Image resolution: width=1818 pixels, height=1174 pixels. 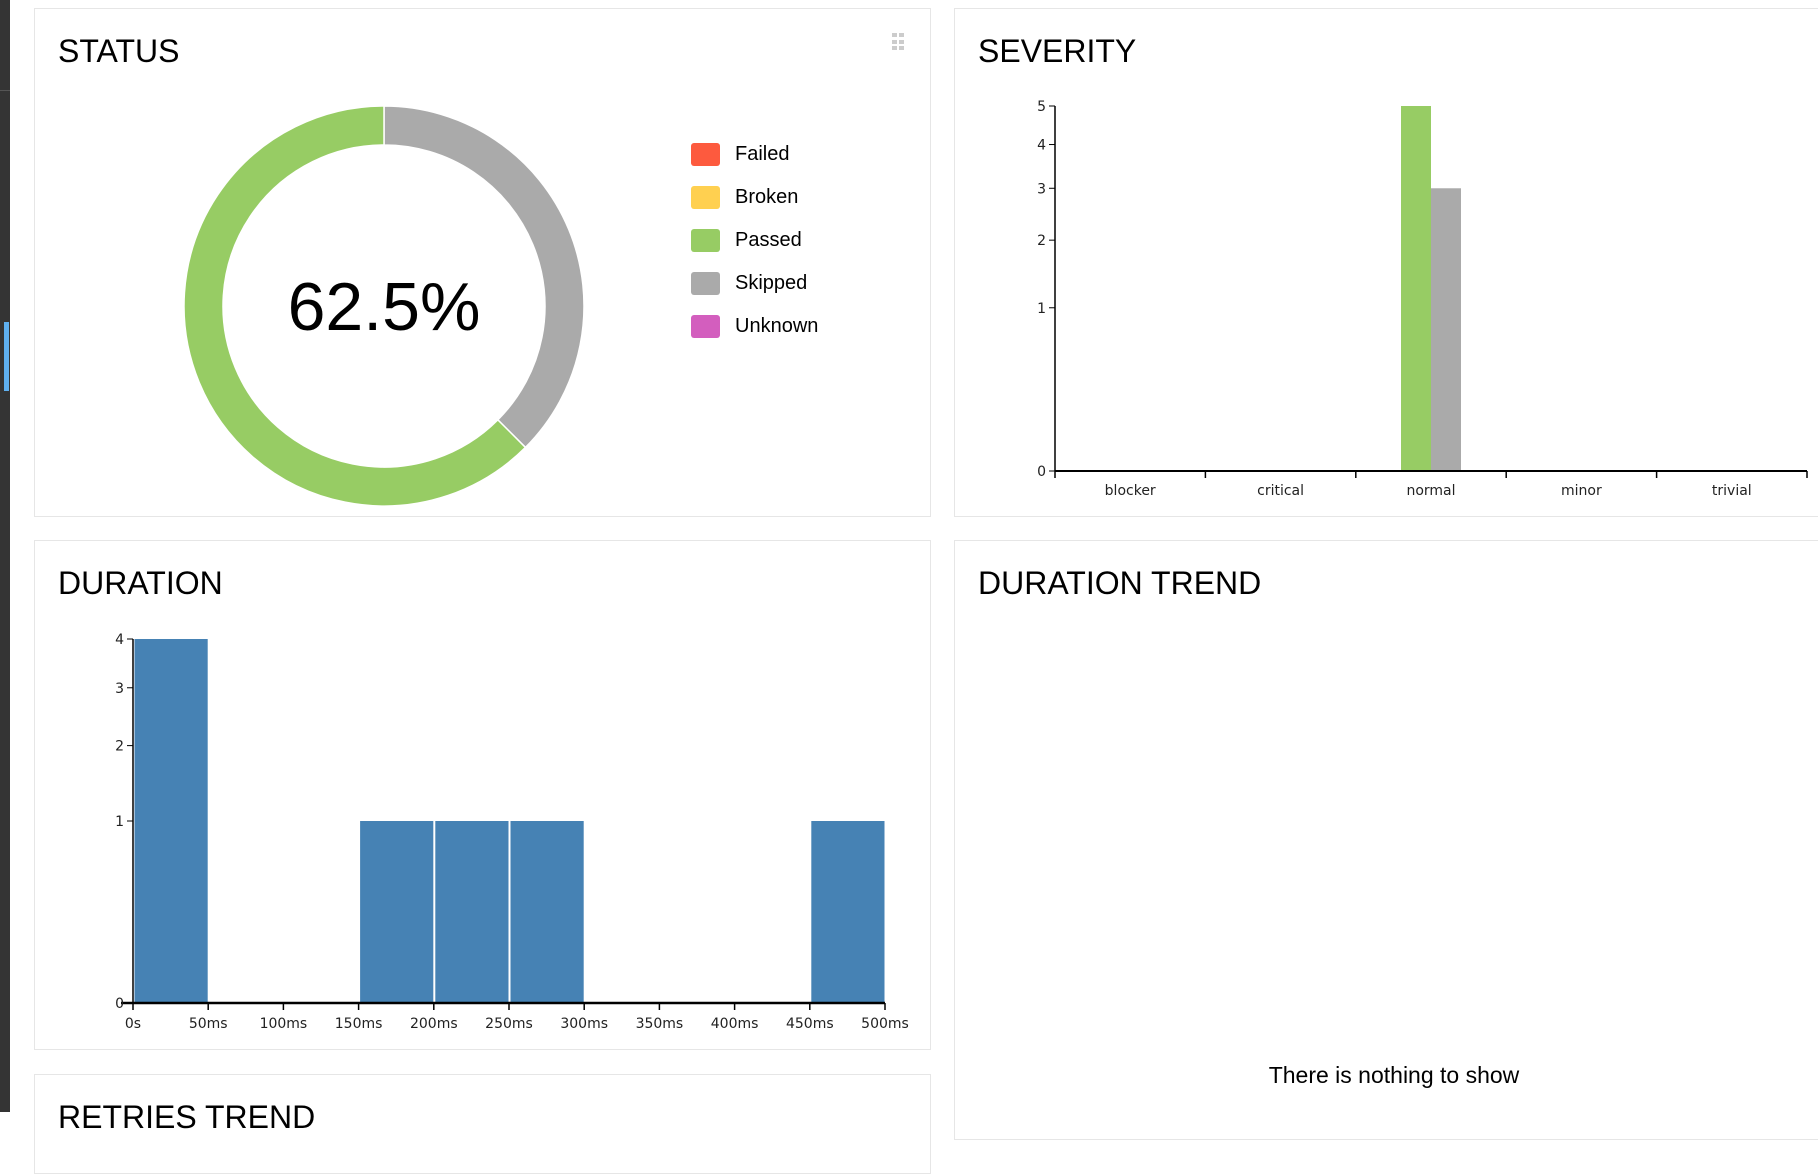 I want to click on legend-item-unknown: Unknown, so click(x=754, y=326).